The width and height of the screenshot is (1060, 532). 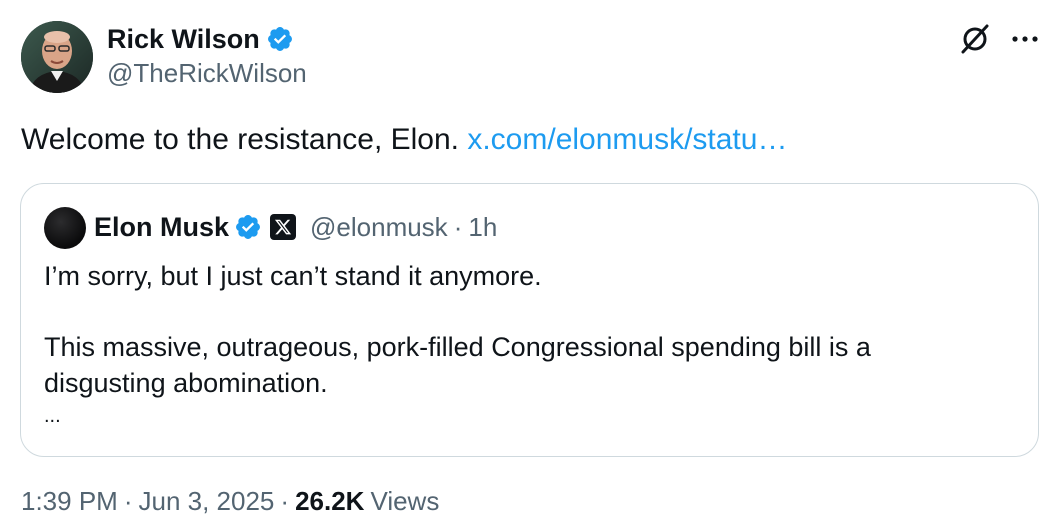 I want to click on author-avatar, so click(x=57, y=57).